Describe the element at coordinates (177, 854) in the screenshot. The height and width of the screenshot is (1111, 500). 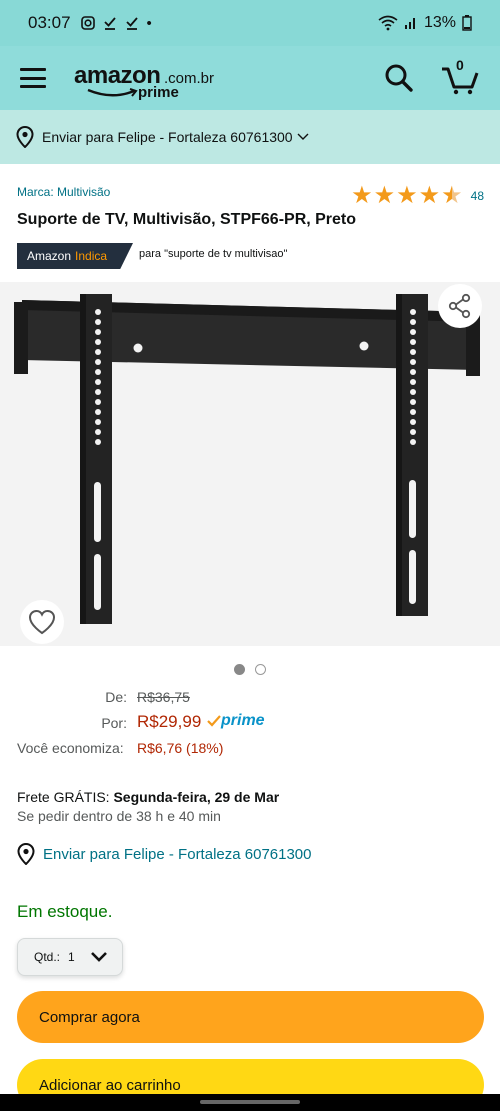
I see `ship-to-text: Enviar para Felipe - Fortaleza 60761300` at that location.